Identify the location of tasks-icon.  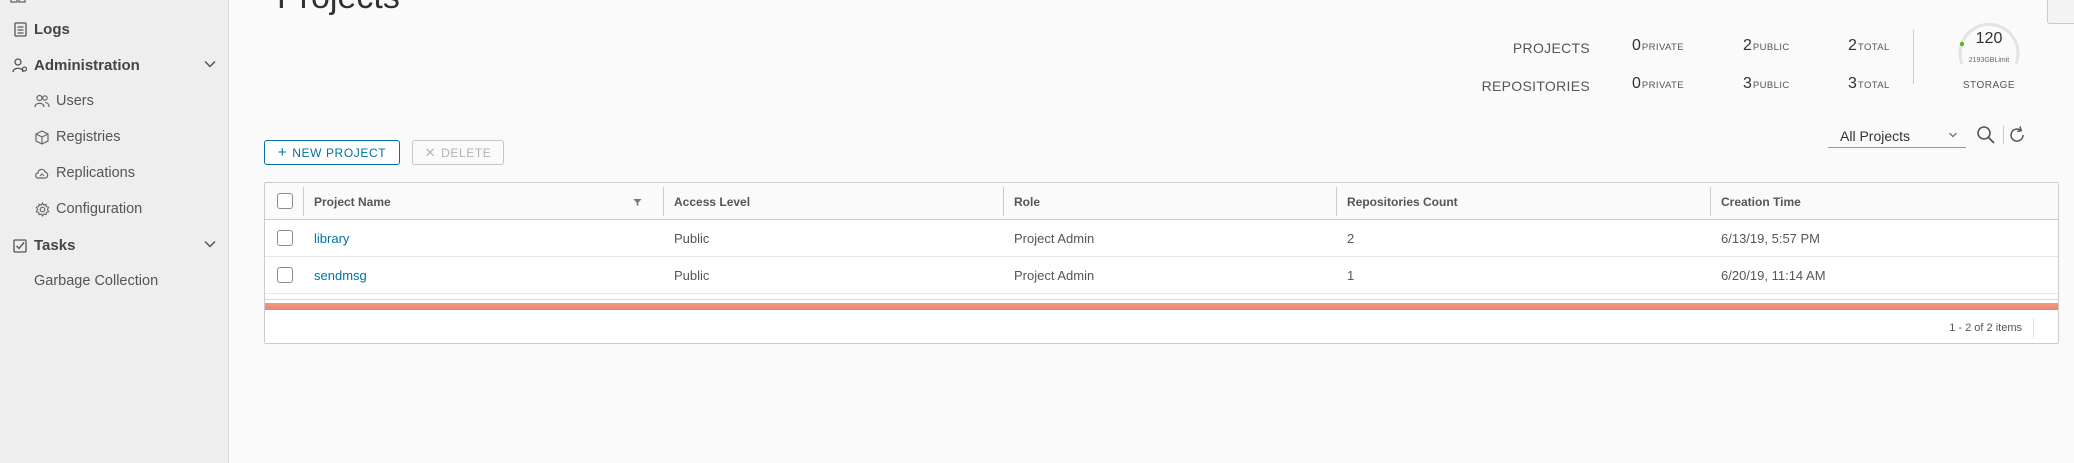
(20, 245).